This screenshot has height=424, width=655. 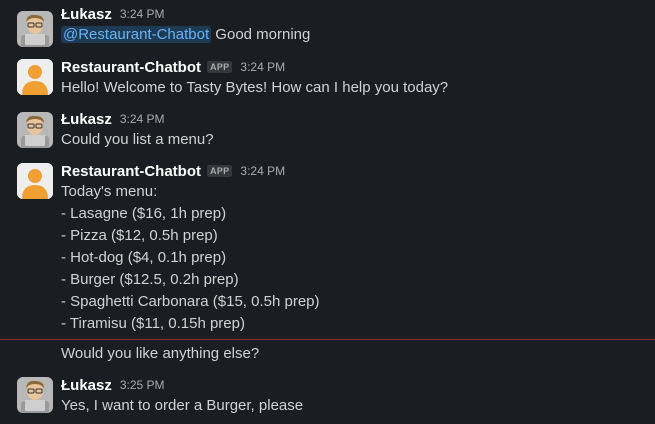 I want to click on menu-line: - Burger ($12.5, 0.2h prep), so click(x=150, y=279).